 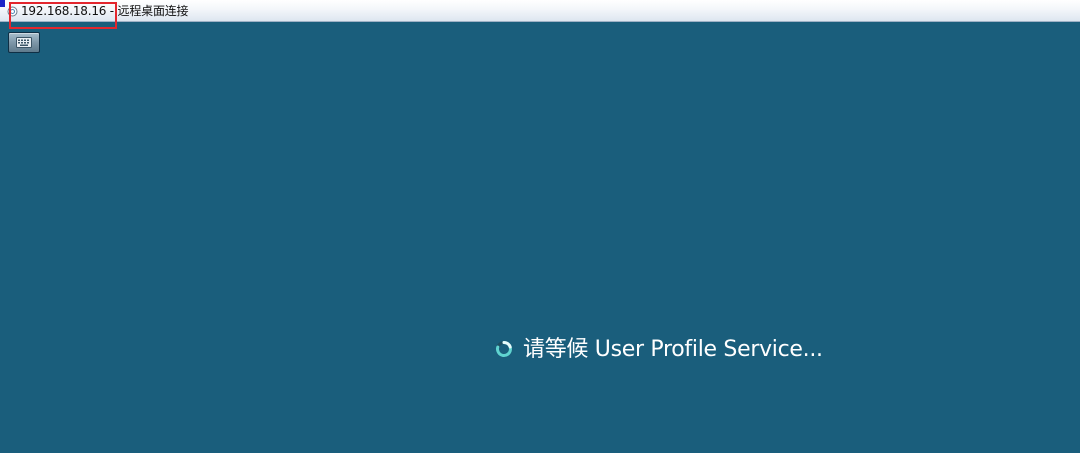 I want to click on window-title: 192.168.18.16 - 远程桌面连接, so click(x=105, y=11).